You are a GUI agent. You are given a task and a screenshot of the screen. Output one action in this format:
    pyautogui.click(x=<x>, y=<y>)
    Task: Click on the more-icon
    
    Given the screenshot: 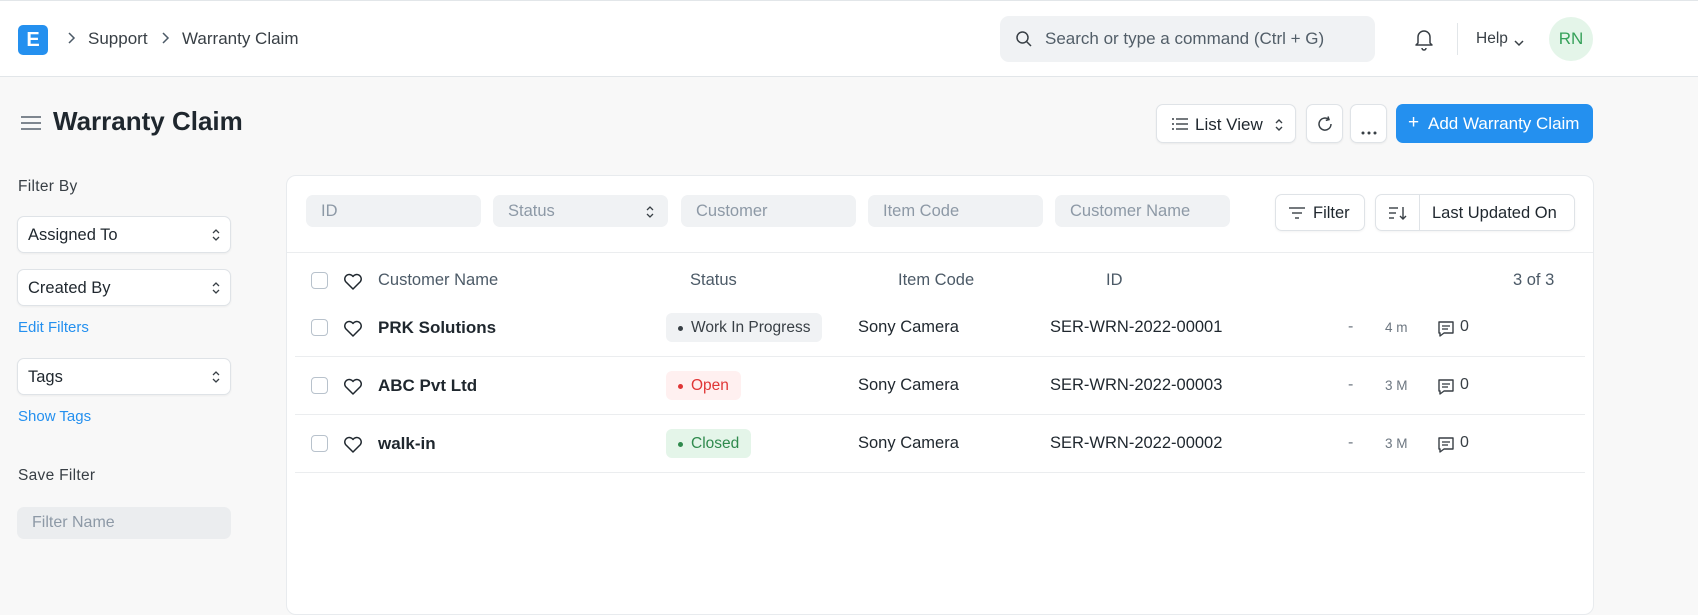 What is the action you would take?
    pyautogui.click(x=1369, y=131)
    